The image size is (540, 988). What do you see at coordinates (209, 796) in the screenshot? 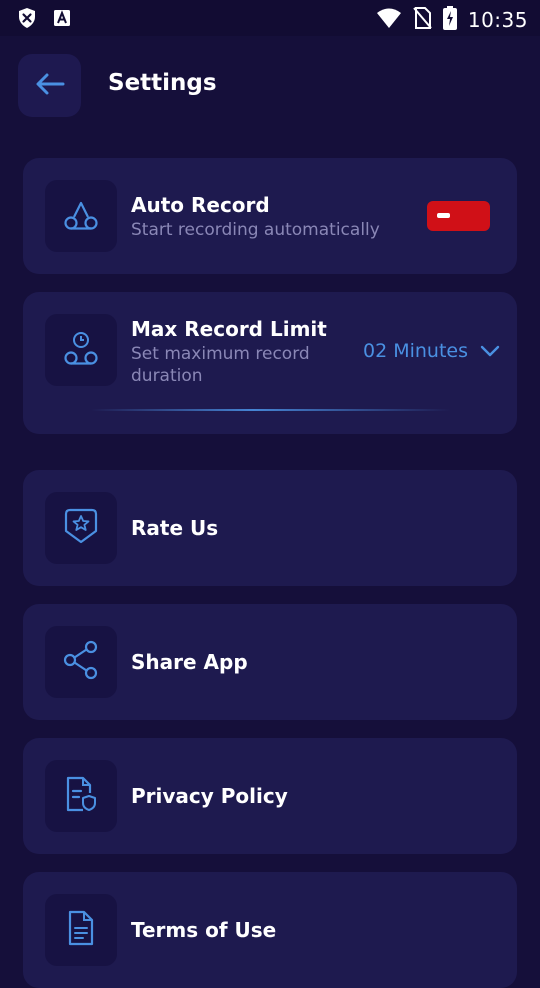
I see `privacy-policy-title: Privacy Policy` at bounding box center [209, 796].